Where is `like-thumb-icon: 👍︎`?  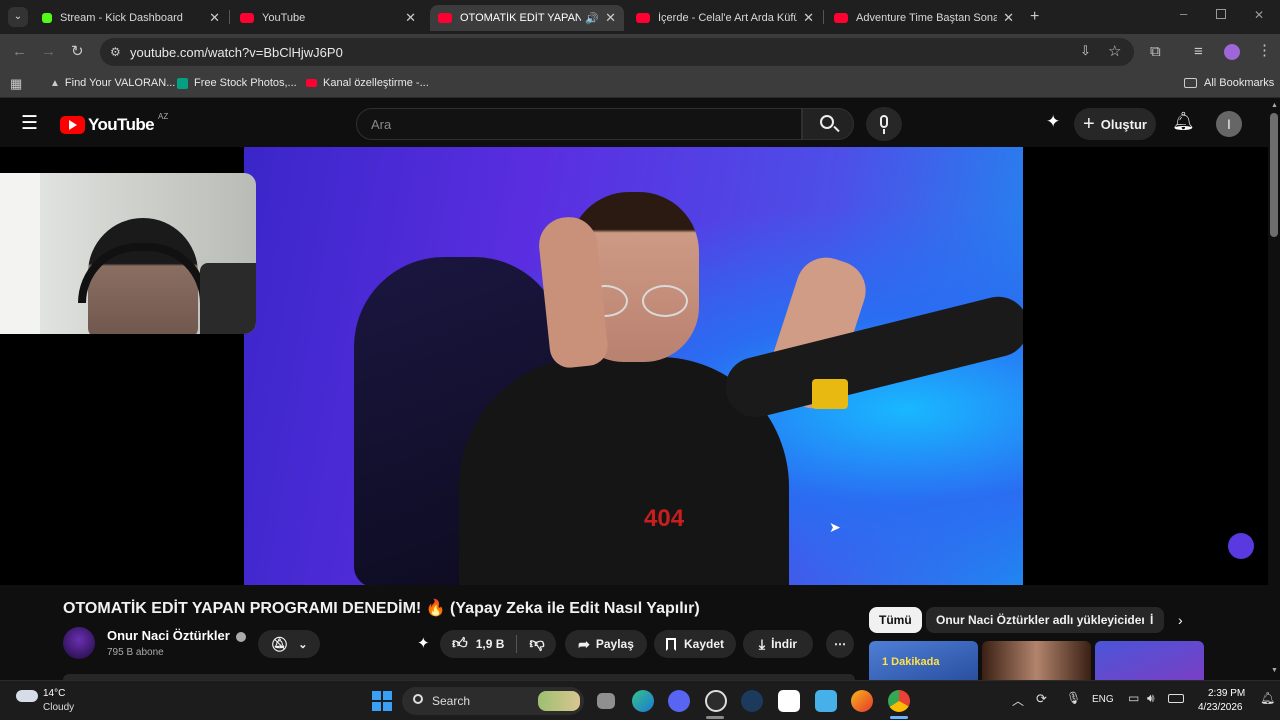 like-thumb-icon: 👍︎ is located at coordinates (460, 644).